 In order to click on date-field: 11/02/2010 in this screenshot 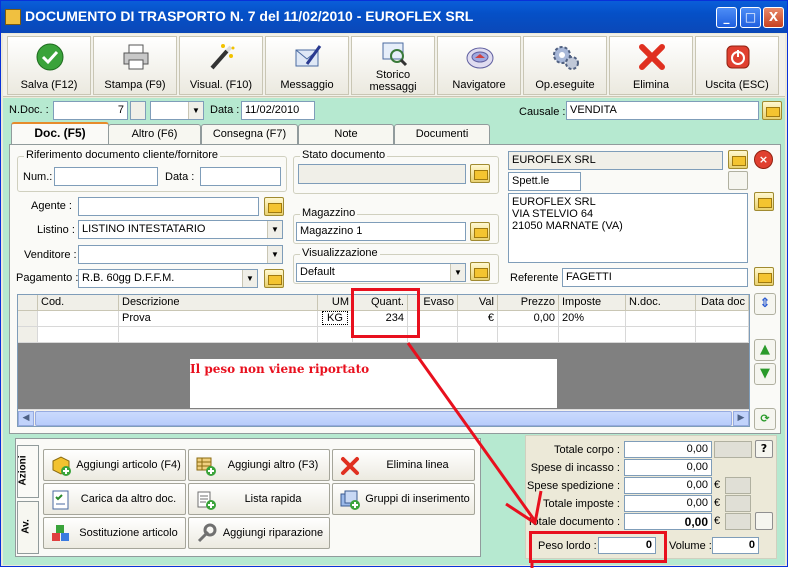, I will do `click(278, 110)`.